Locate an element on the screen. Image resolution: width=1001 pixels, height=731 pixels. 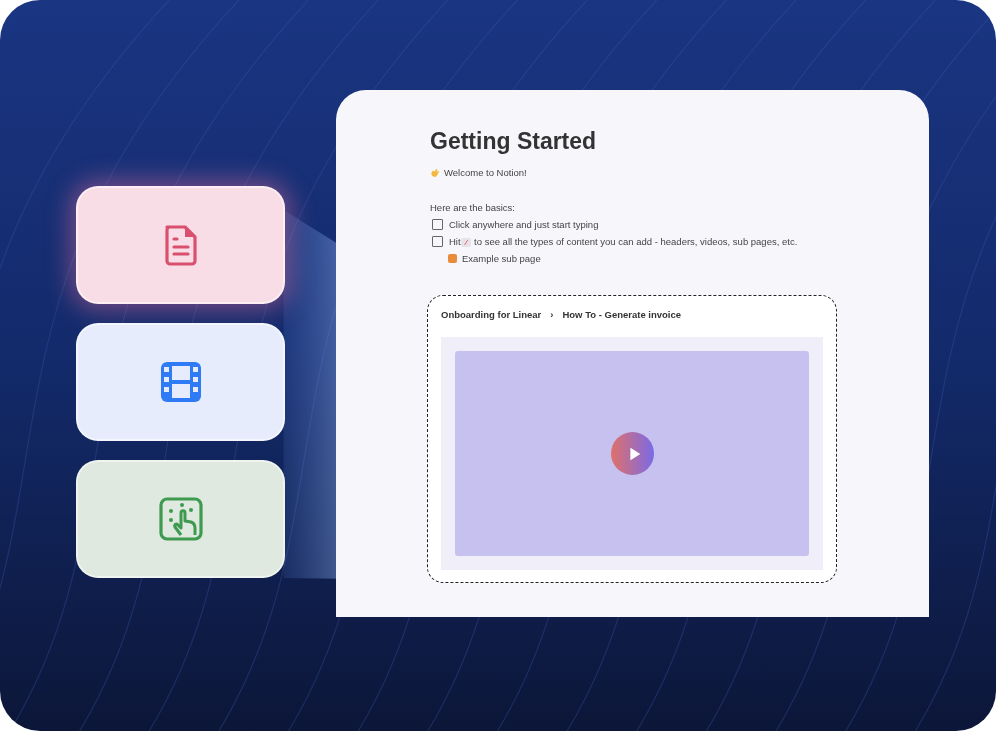
intro-text: Here are the basics: is located at coordinates (473, 207).